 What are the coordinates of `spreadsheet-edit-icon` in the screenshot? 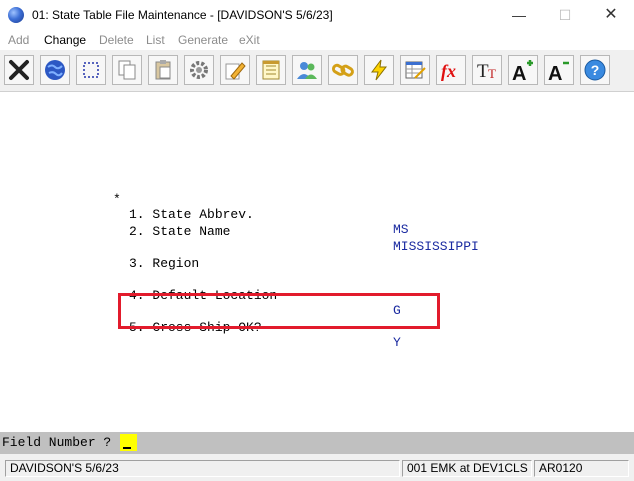 It's located at (415, 70).